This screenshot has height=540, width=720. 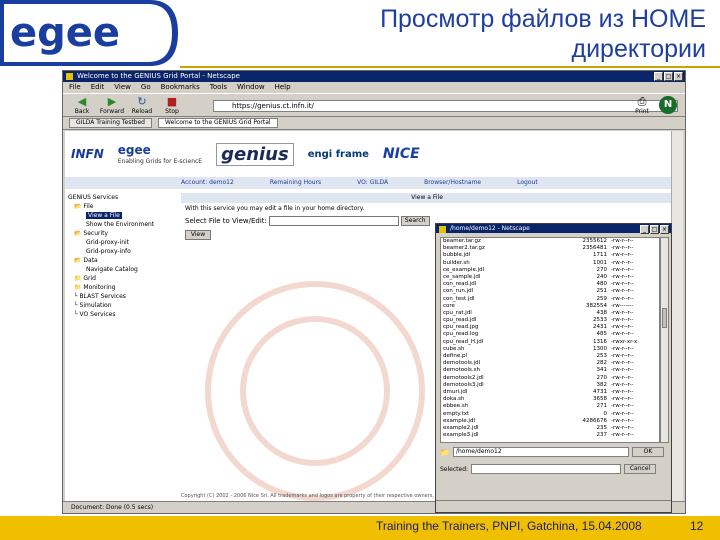 I want to click on menu-bookmarks: Bookmarks, so click(x=180, y=87).